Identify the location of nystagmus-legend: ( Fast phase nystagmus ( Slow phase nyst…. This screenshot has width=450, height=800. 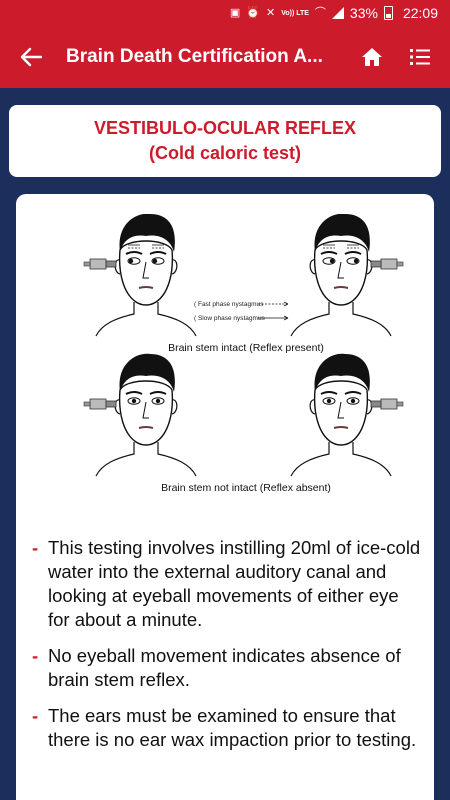
(241, 311).